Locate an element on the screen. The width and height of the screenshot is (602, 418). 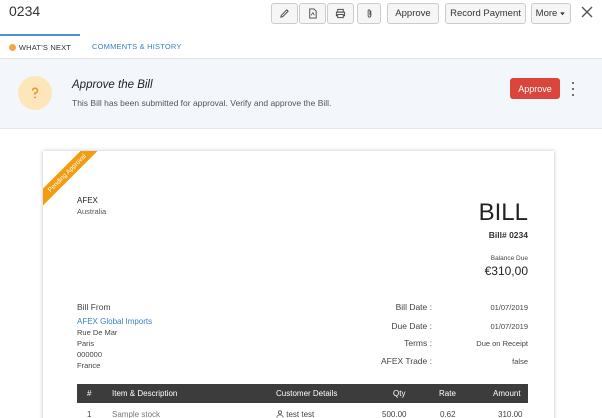
row-item: Sample stock is located at coordinates (136, 414).